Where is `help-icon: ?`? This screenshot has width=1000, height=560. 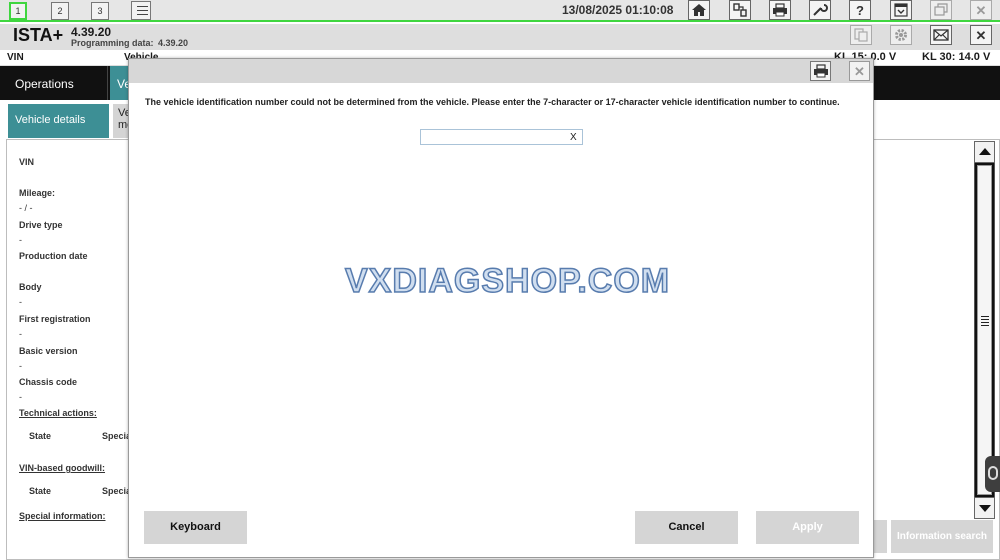
help-icon: ? is located at coordinates (860, 10).